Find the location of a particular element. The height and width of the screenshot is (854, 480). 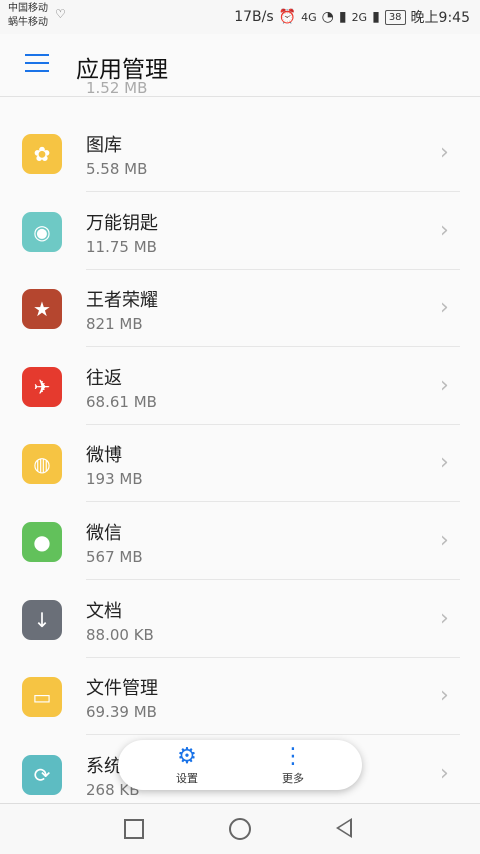

folder-icon: ▭ is located at coordinates (42, 697).